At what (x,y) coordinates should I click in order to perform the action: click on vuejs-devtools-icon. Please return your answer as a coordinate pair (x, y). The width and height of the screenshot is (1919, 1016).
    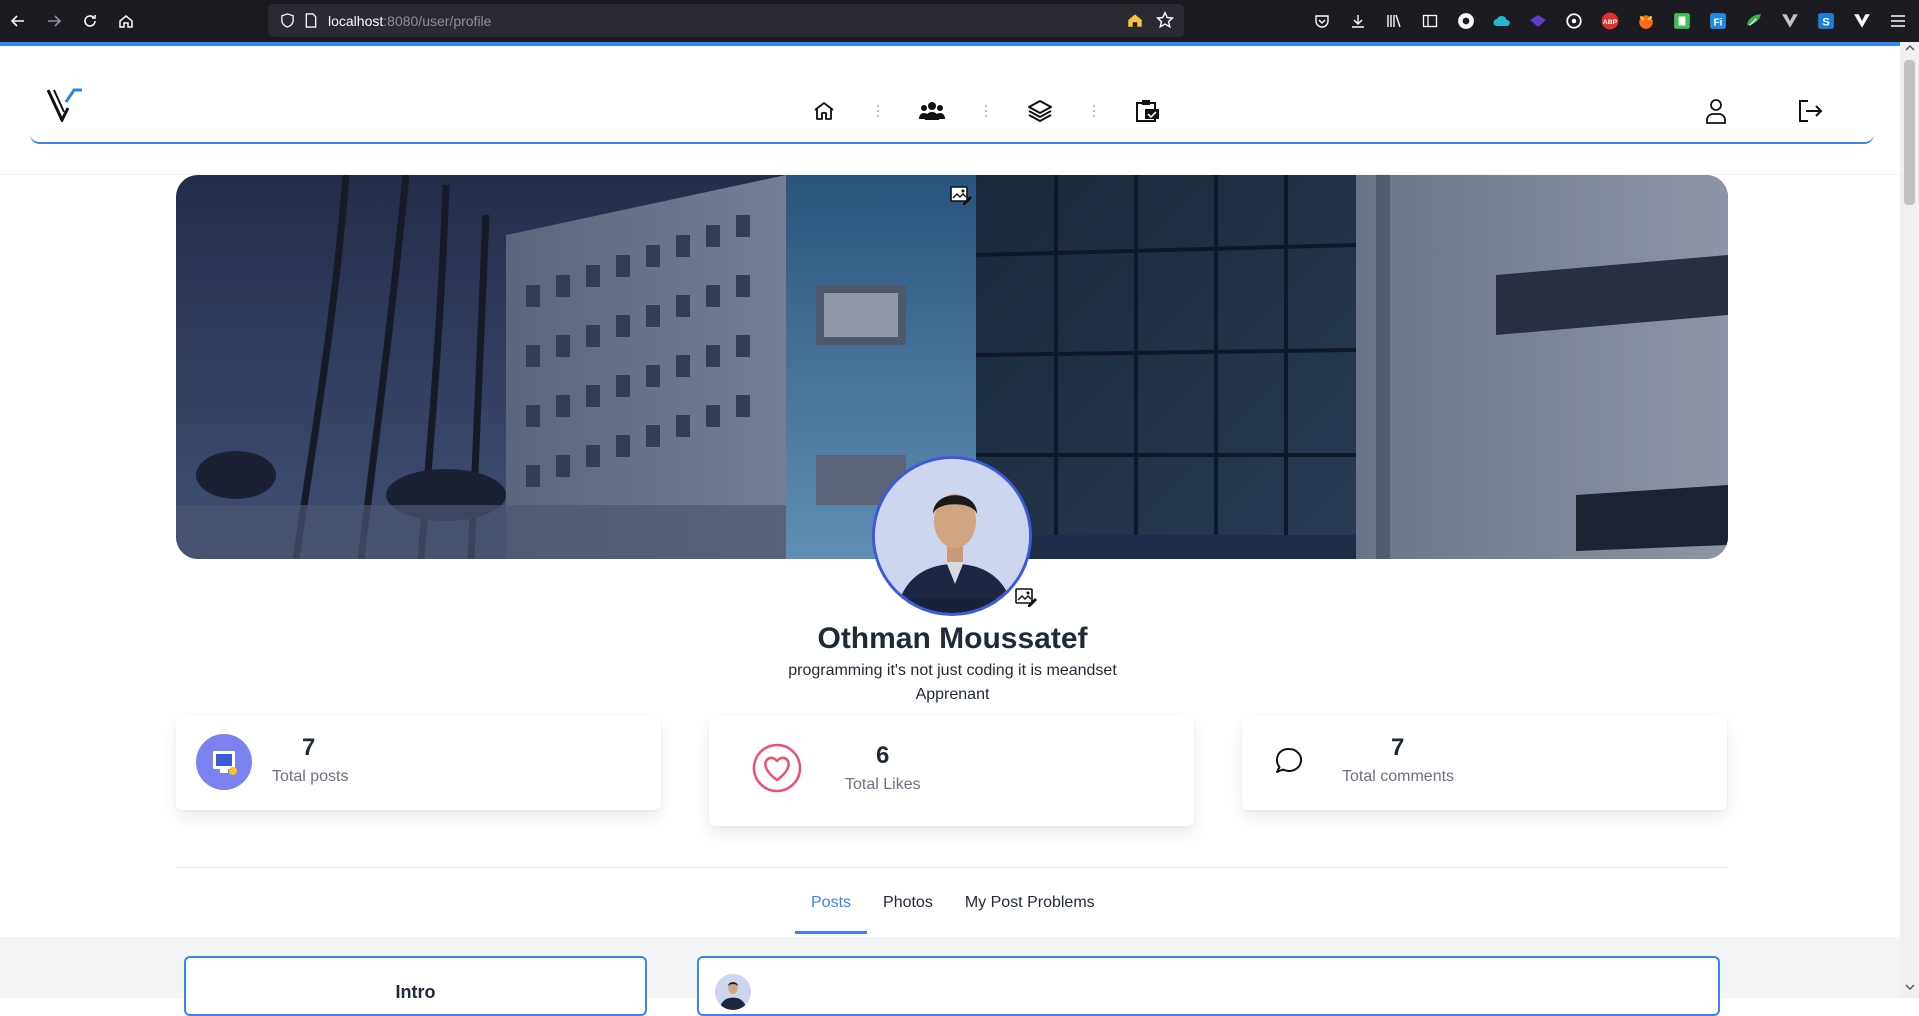
    Looking at the image, I should click on (1790, 21).